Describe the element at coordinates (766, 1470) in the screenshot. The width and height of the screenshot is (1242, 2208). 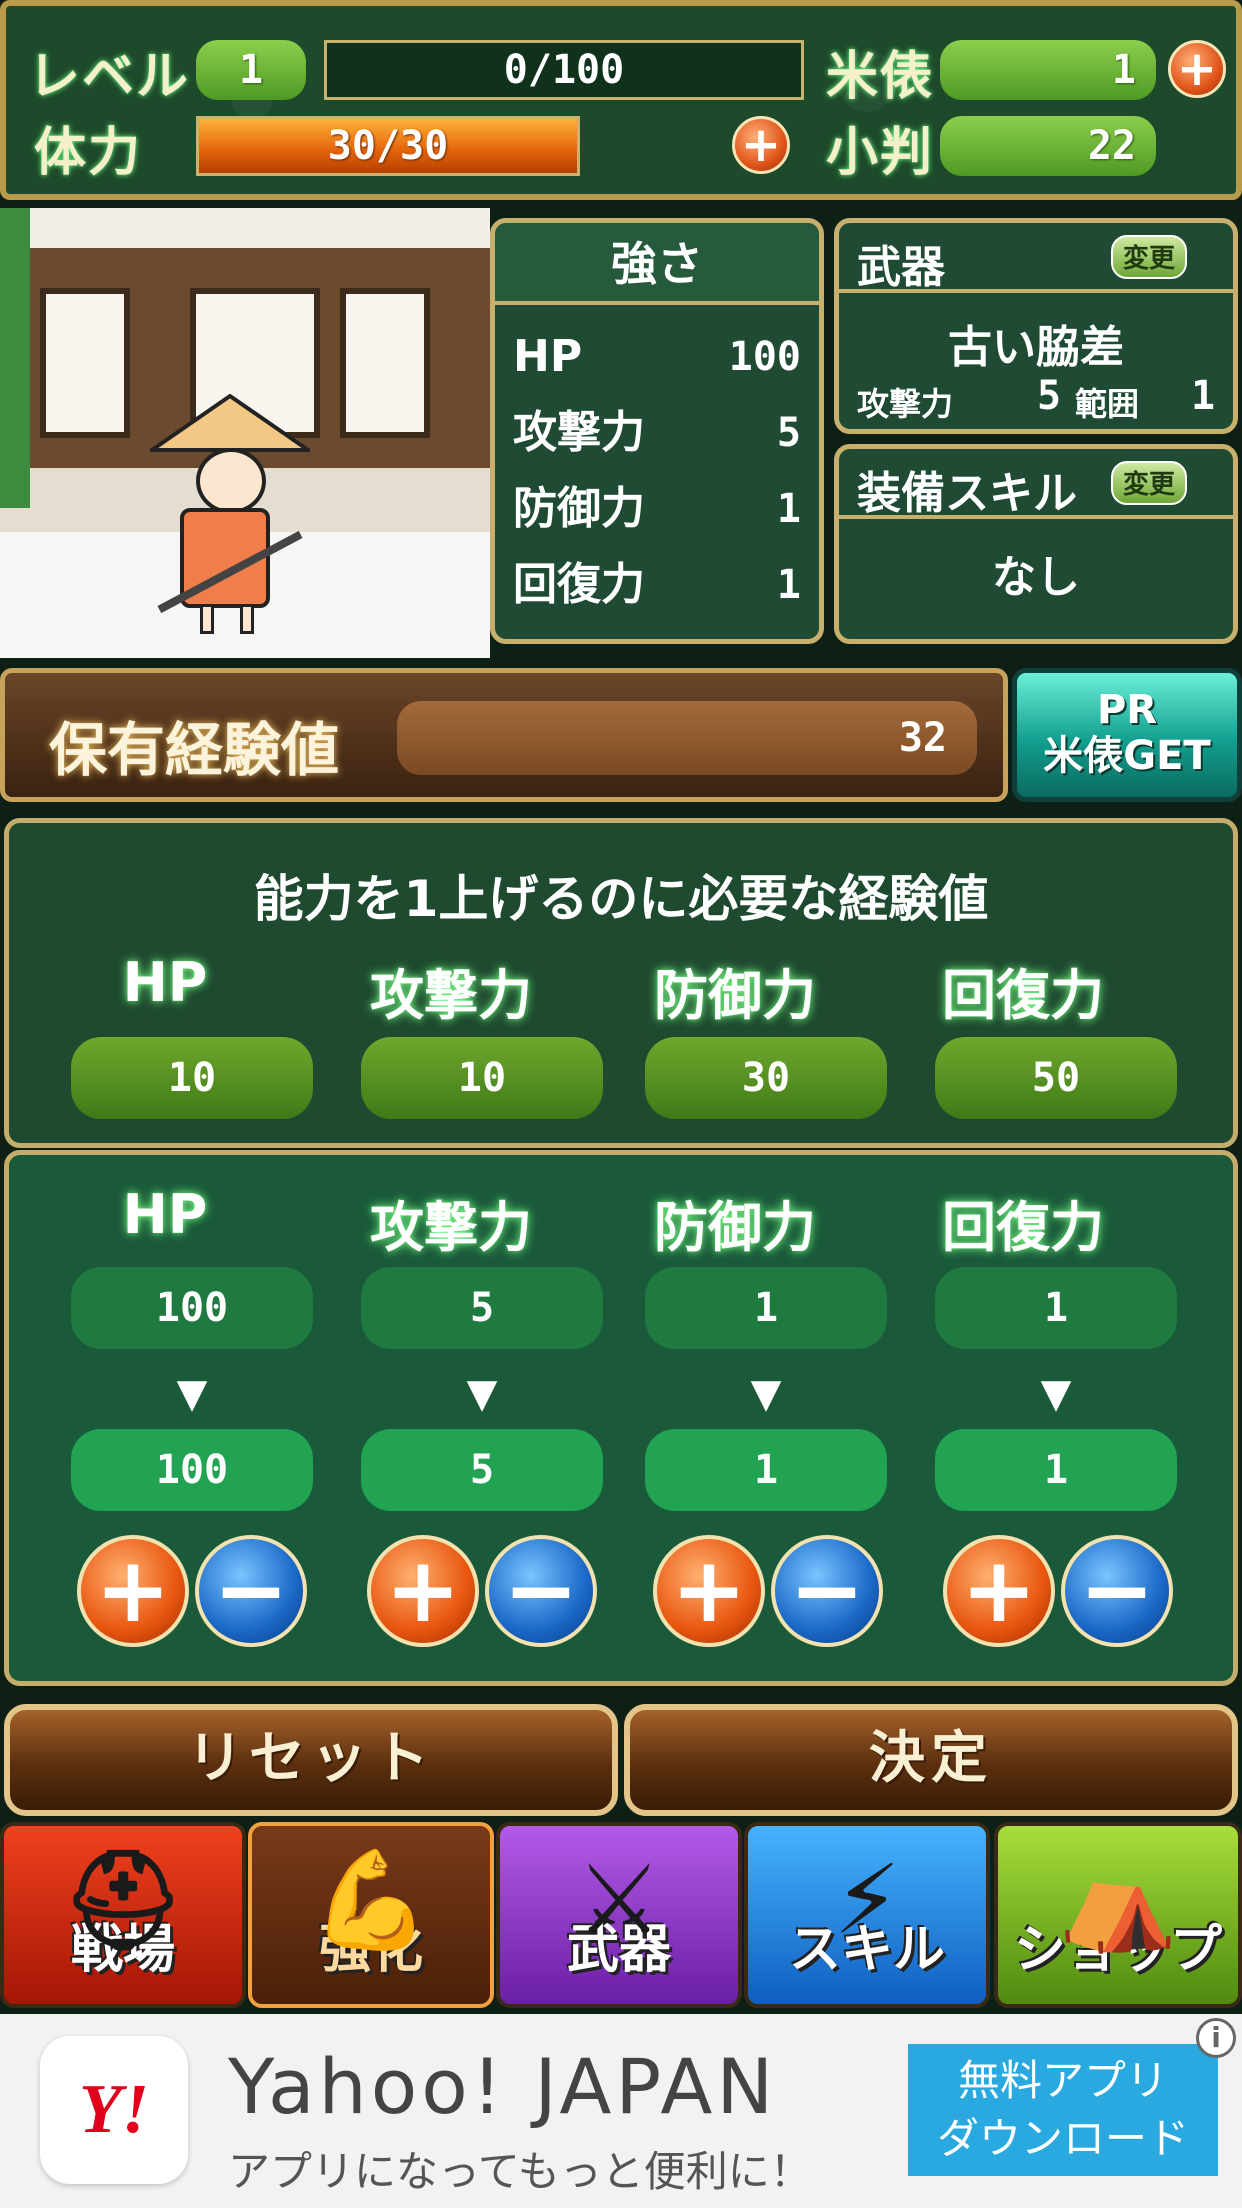
I see `stat-next-defense: 1` at that location.